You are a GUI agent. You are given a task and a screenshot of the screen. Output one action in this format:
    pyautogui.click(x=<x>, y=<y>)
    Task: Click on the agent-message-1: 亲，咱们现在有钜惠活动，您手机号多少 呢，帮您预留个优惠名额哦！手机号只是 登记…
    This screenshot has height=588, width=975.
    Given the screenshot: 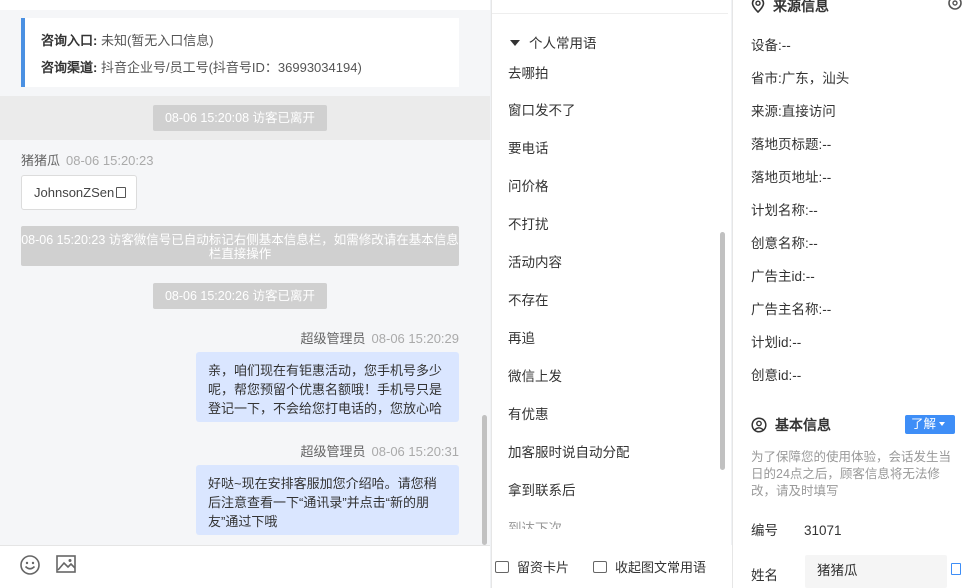 What is the action you would take?
    pyautogui.click(x=327, y=387)
    